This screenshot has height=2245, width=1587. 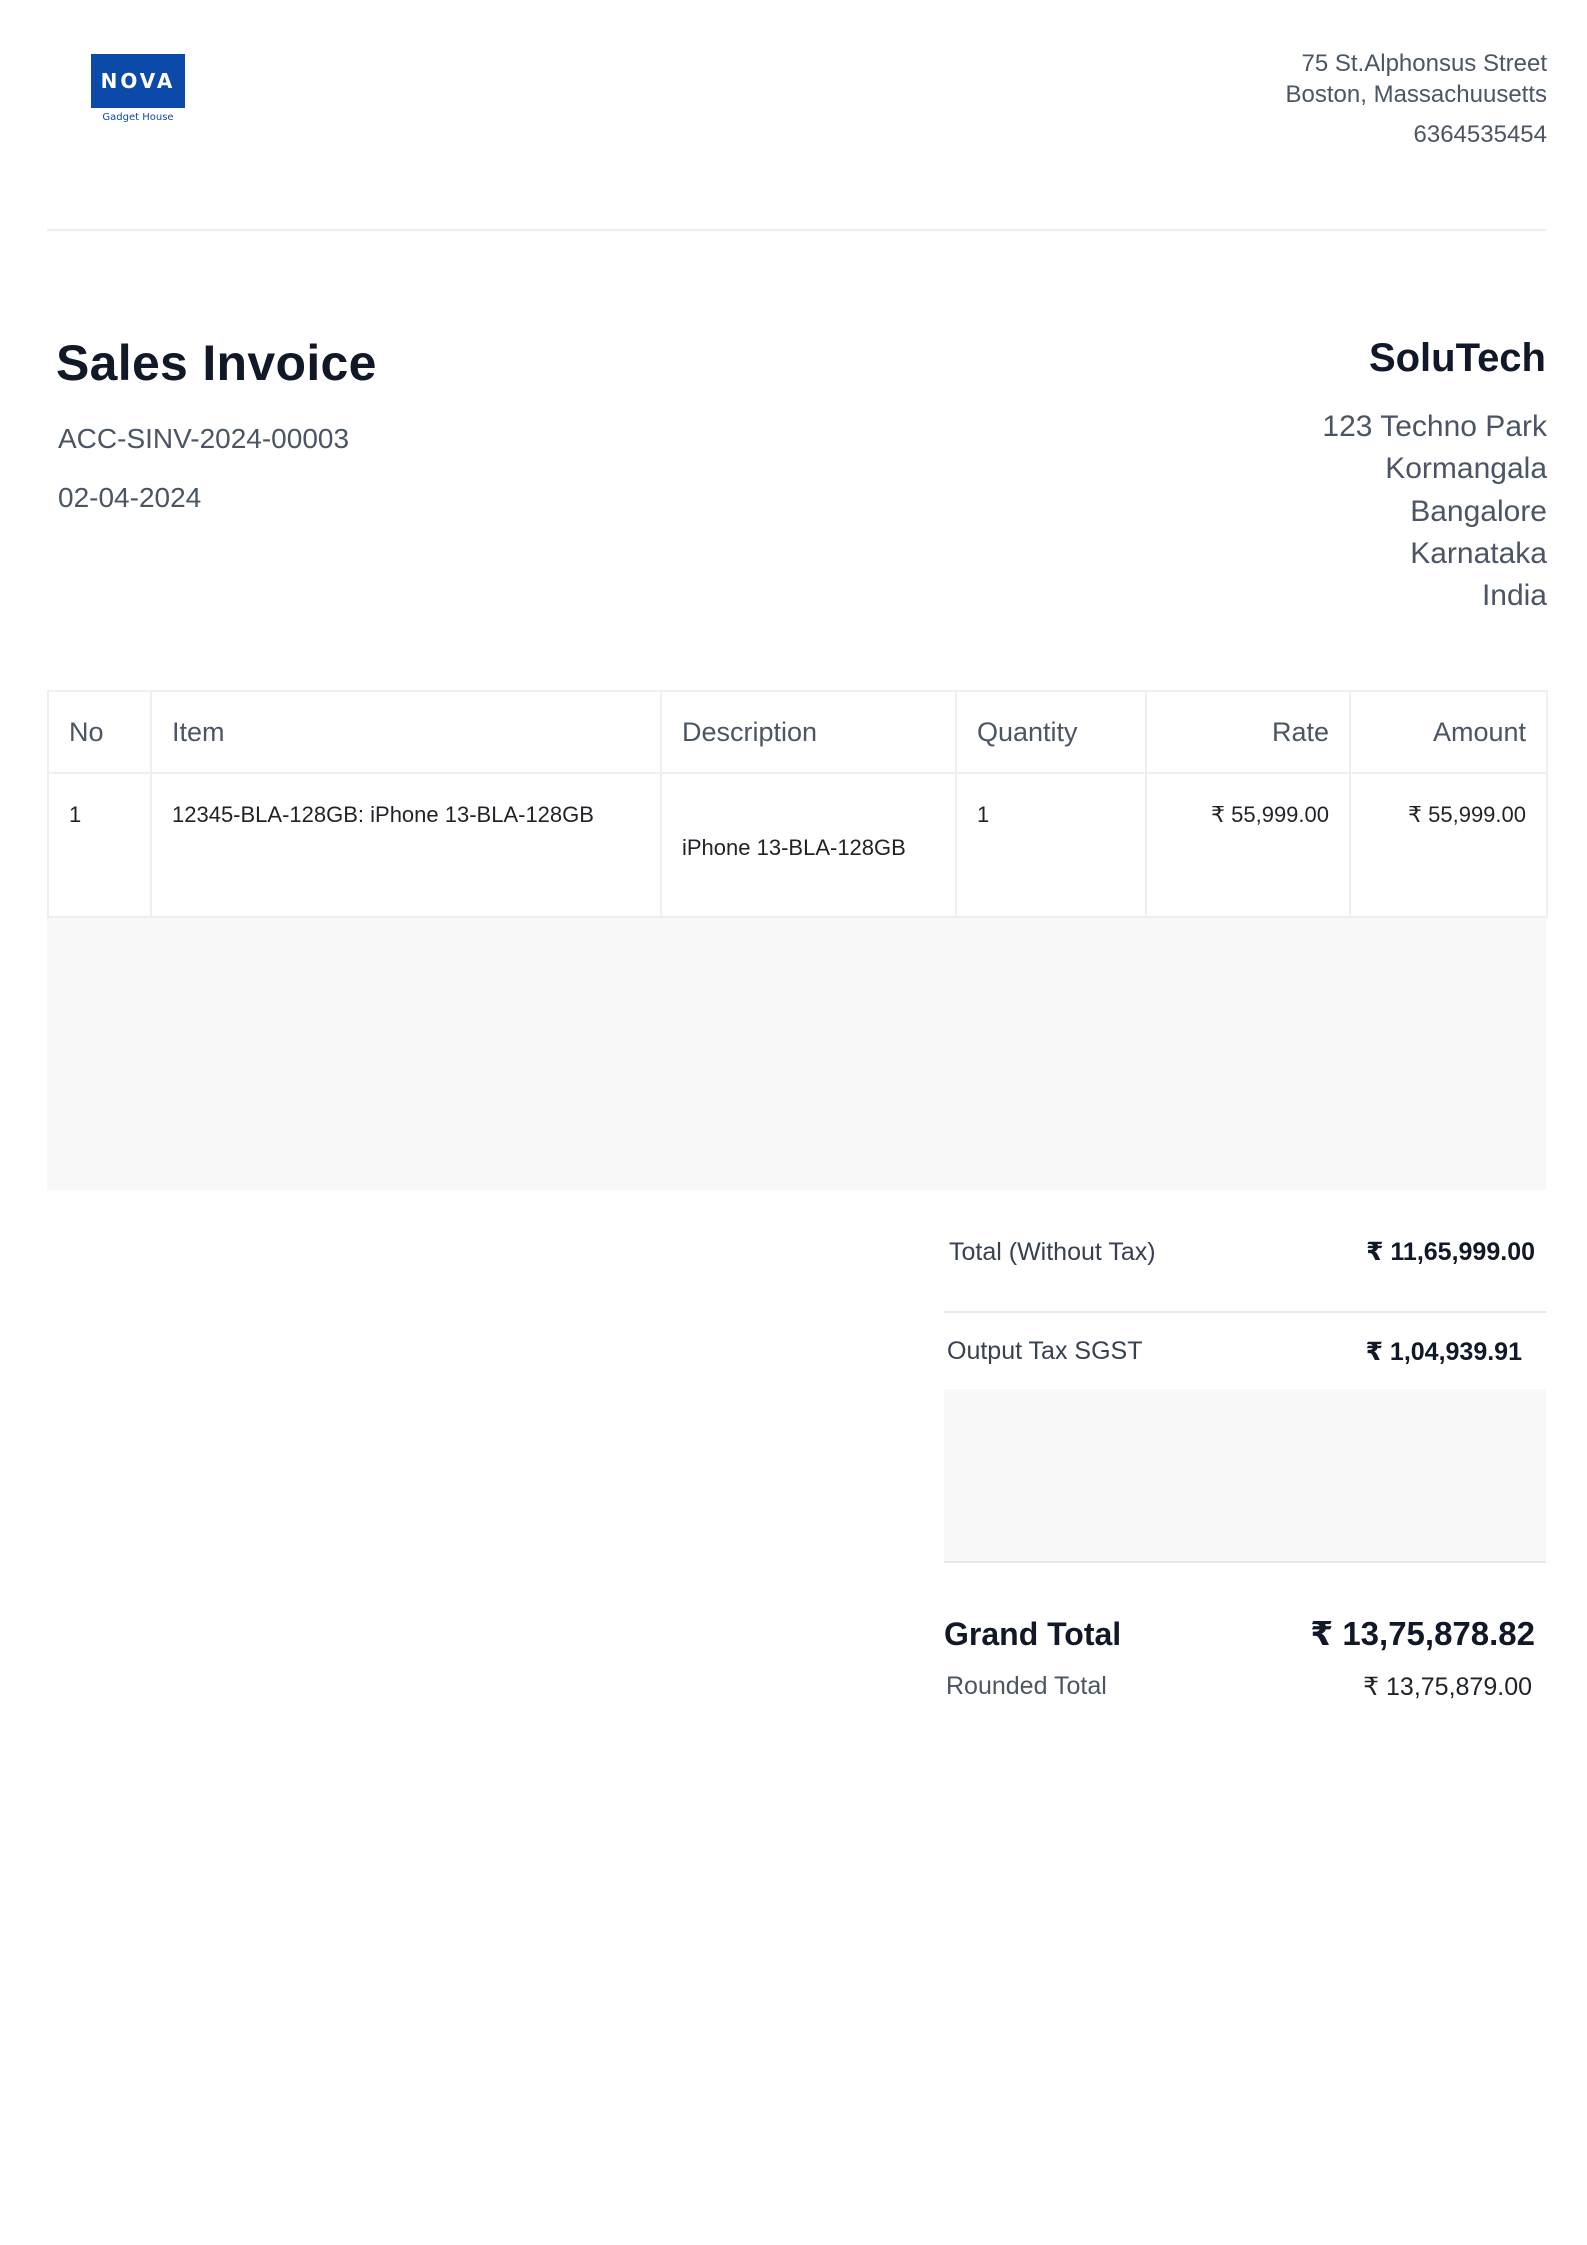 What do you see at coordinates (1448, 845) in the screenshot?
I see `cell-amount: ₹ 55,999.00` at bounding box center [1448, 845].